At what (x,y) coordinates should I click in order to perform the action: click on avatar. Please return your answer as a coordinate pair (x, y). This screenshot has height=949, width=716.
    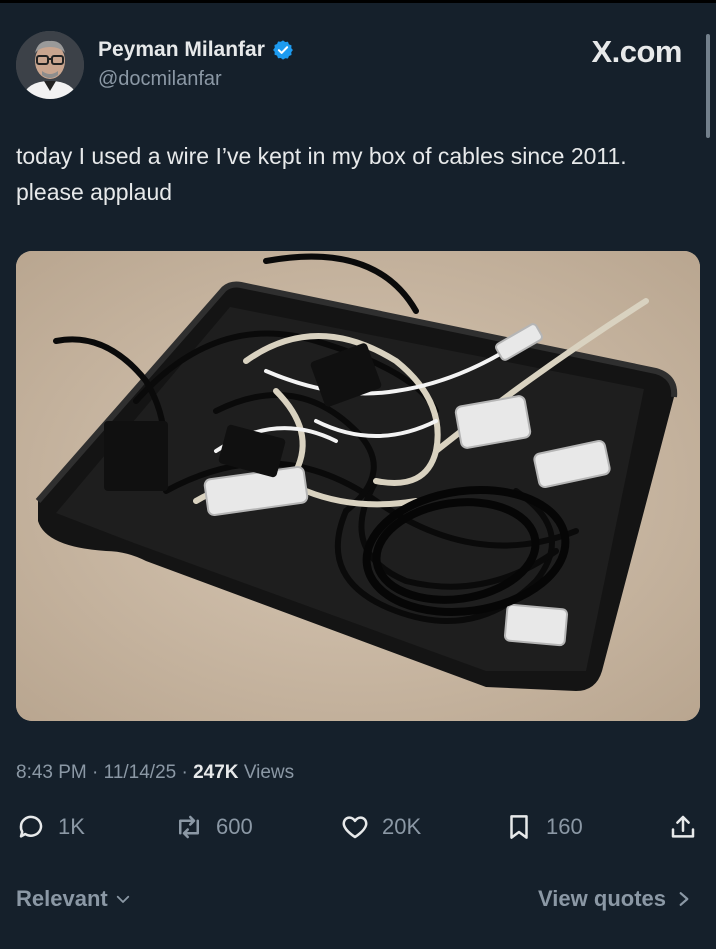
    Looking at the image, I should click on (50, 65).